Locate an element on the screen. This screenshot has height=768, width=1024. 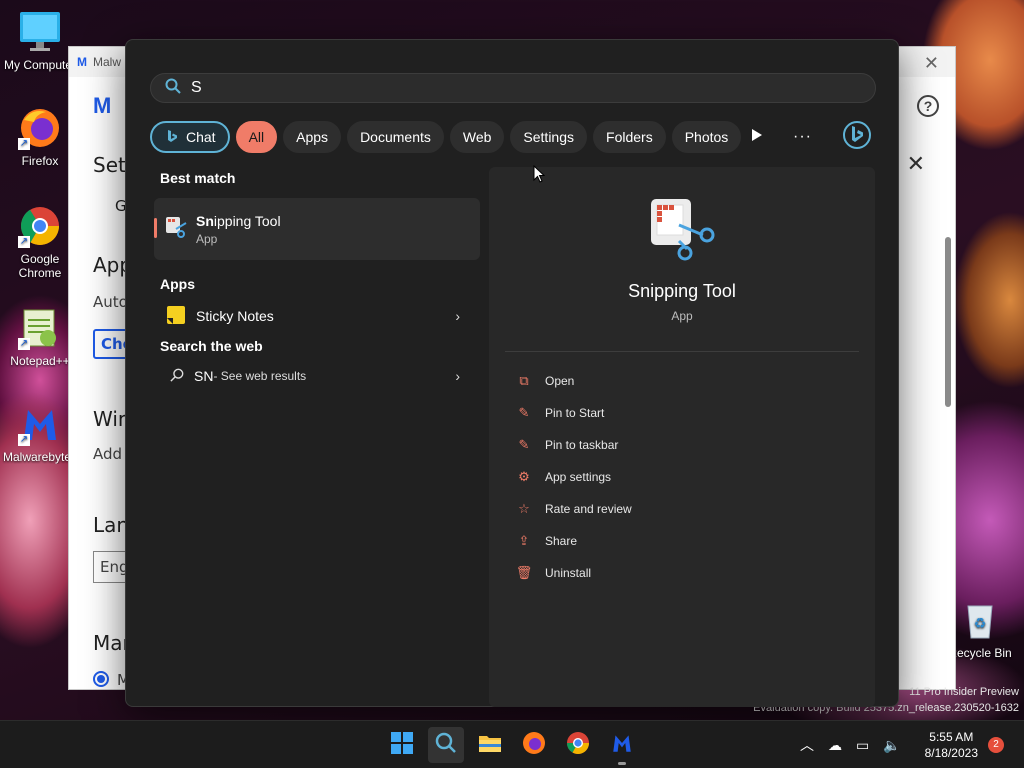
taskbar-chrome is located at coordinates (578, 745).